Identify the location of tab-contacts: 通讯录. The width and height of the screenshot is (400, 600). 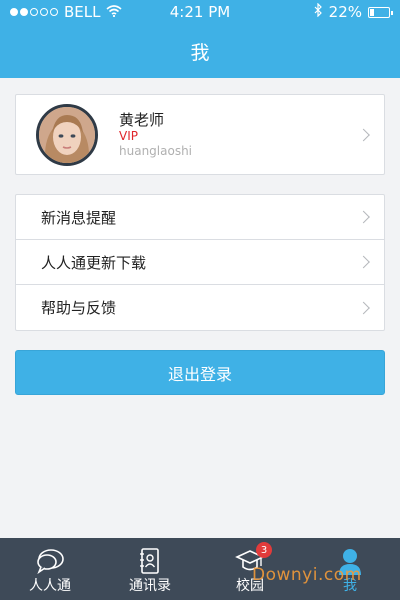
(150, 569).